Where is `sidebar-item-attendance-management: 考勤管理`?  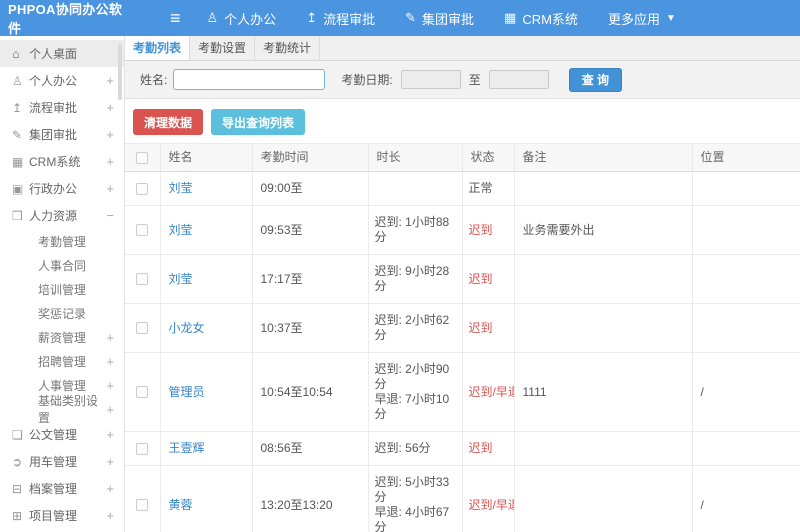
sidebar-item-attendance-management: 考勤管理 is located at coordinates (62, 241).